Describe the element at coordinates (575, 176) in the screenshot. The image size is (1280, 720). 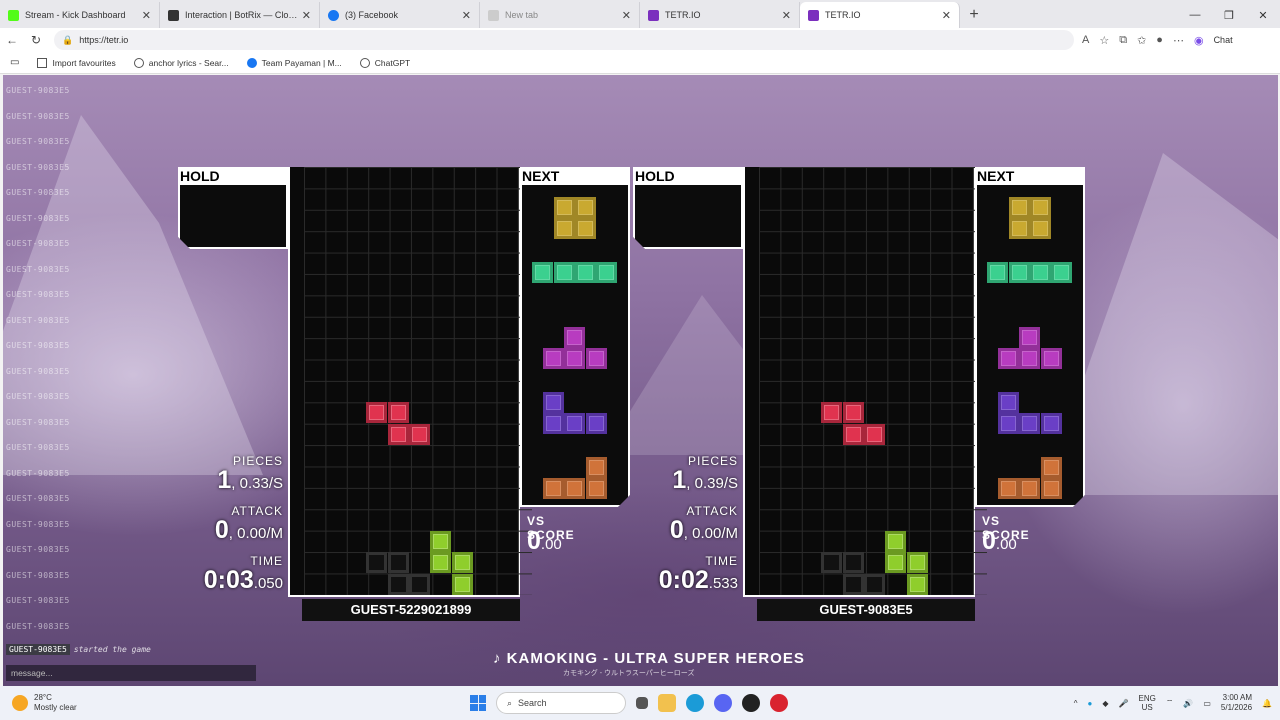
I see `next-label: NEXT` at that location.